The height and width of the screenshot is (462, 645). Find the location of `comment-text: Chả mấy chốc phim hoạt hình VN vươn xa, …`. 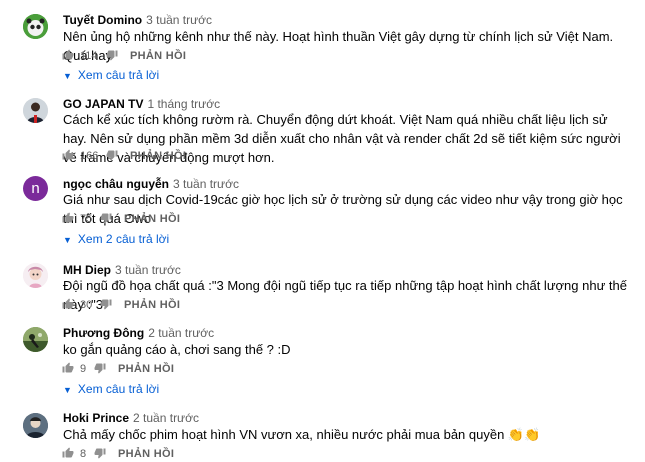

comment-text: Chả mấy chốc phim hoạt hình VN vươn xa, … is located at coordinates (302, 434).